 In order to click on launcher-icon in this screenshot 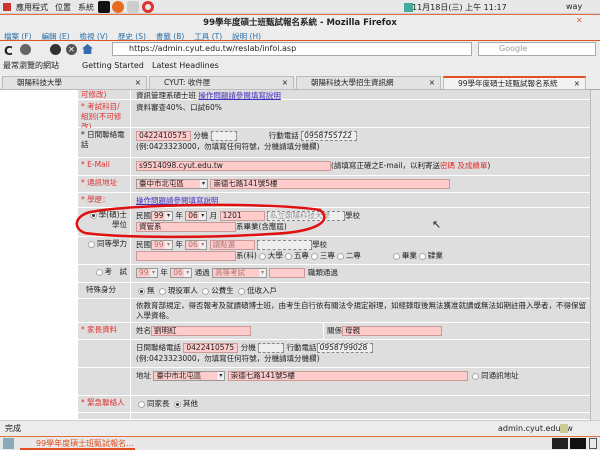, I will do `click(104, 7)`.